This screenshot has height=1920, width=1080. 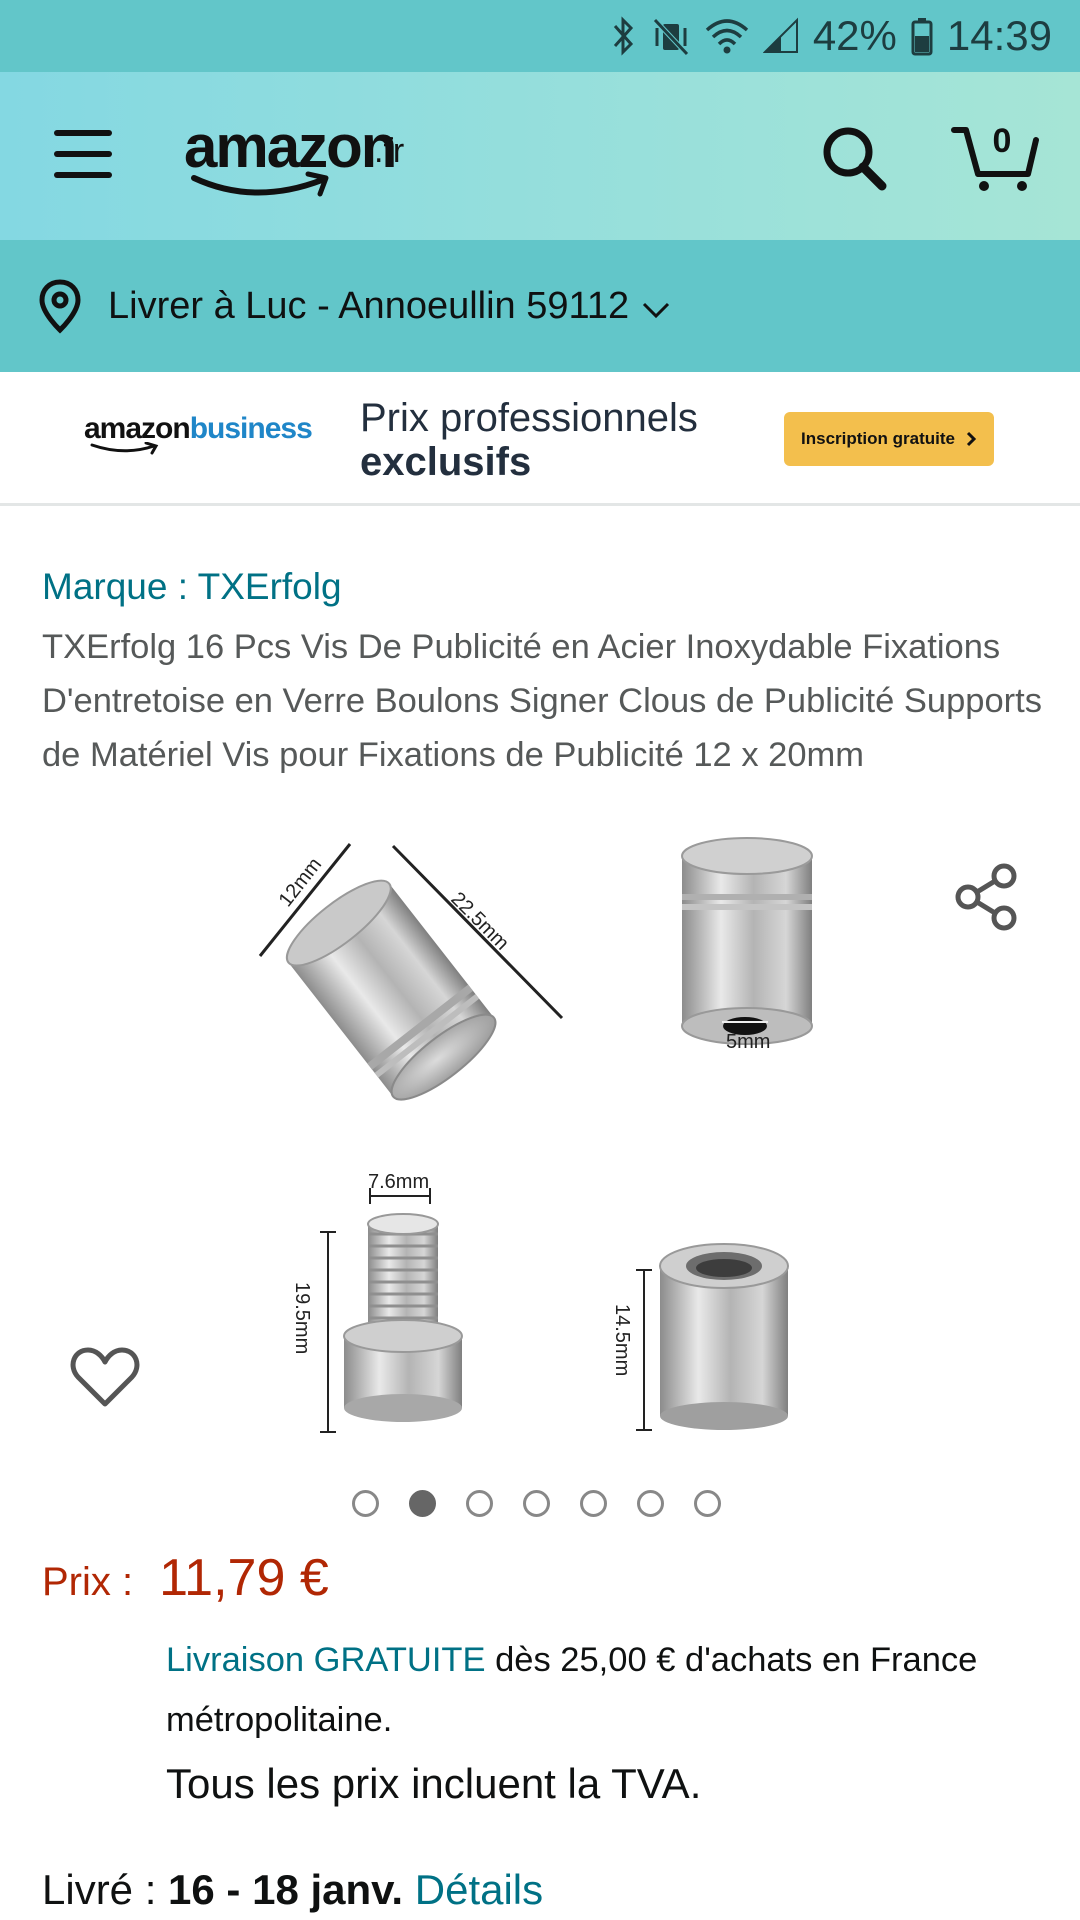 I want to click on free-signup-button: Inscription gratuite, so click(x=889, y=439).